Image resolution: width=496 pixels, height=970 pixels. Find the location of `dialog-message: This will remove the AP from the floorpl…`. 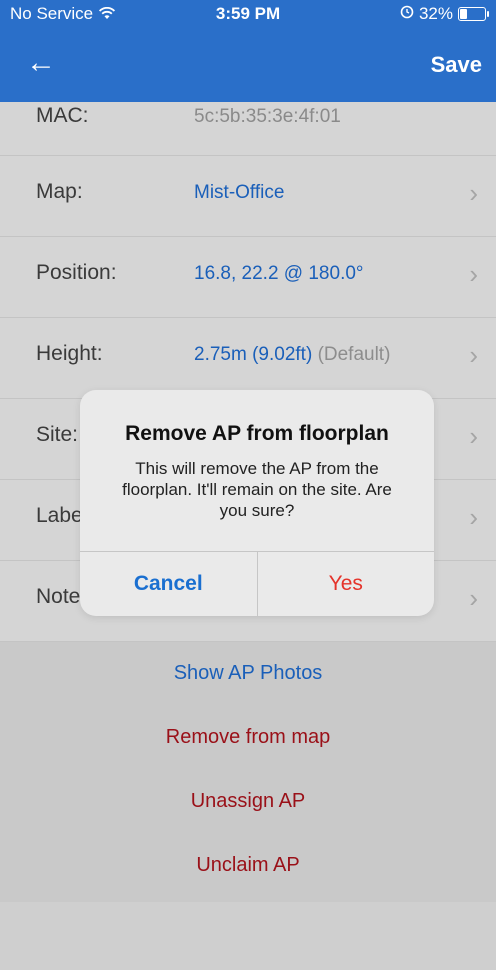

dialog-message: This will remove the AP from the floorpl… is located at coordinates (257, 489).